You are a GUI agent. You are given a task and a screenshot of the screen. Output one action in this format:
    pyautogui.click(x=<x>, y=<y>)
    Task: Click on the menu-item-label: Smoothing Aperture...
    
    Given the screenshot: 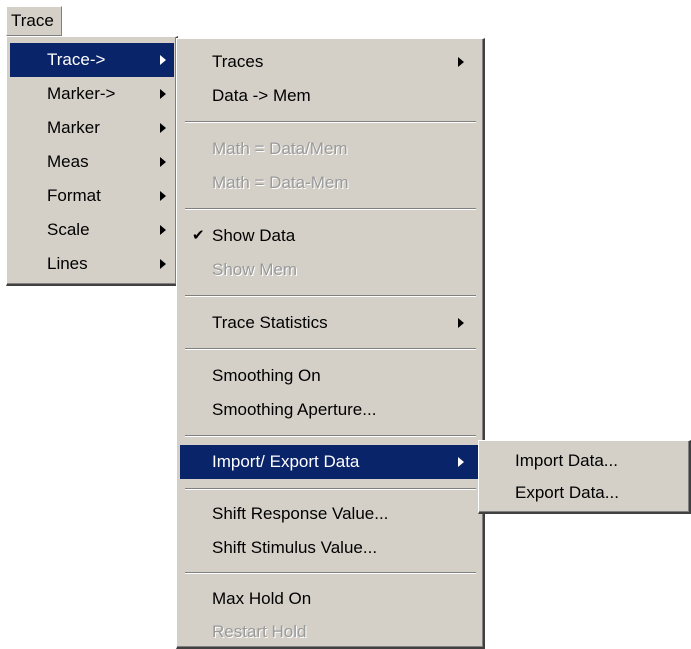 What is the action you would take?
    pyautogui.click(x=294, y=409)
    